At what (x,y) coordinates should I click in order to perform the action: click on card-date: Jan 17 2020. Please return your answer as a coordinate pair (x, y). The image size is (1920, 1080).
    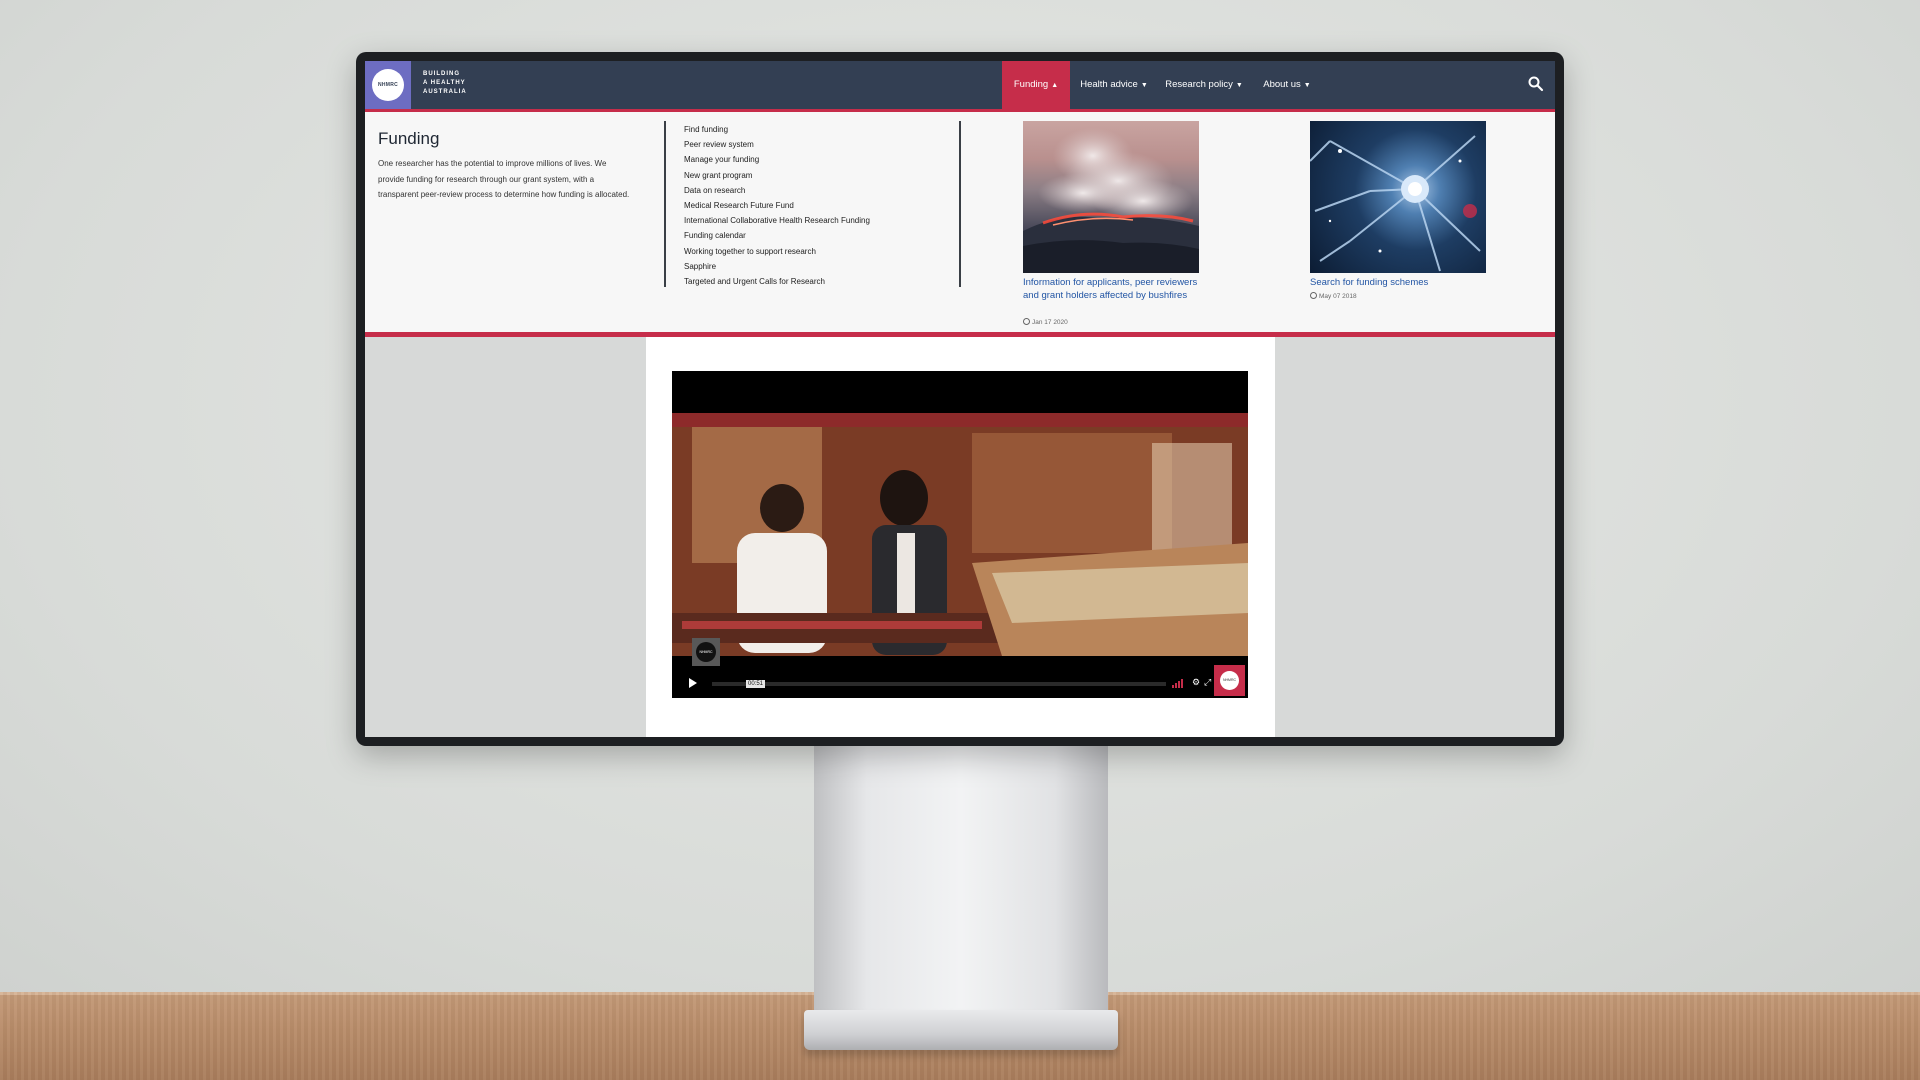
    Looking at the image, I should click on (1045, 322).